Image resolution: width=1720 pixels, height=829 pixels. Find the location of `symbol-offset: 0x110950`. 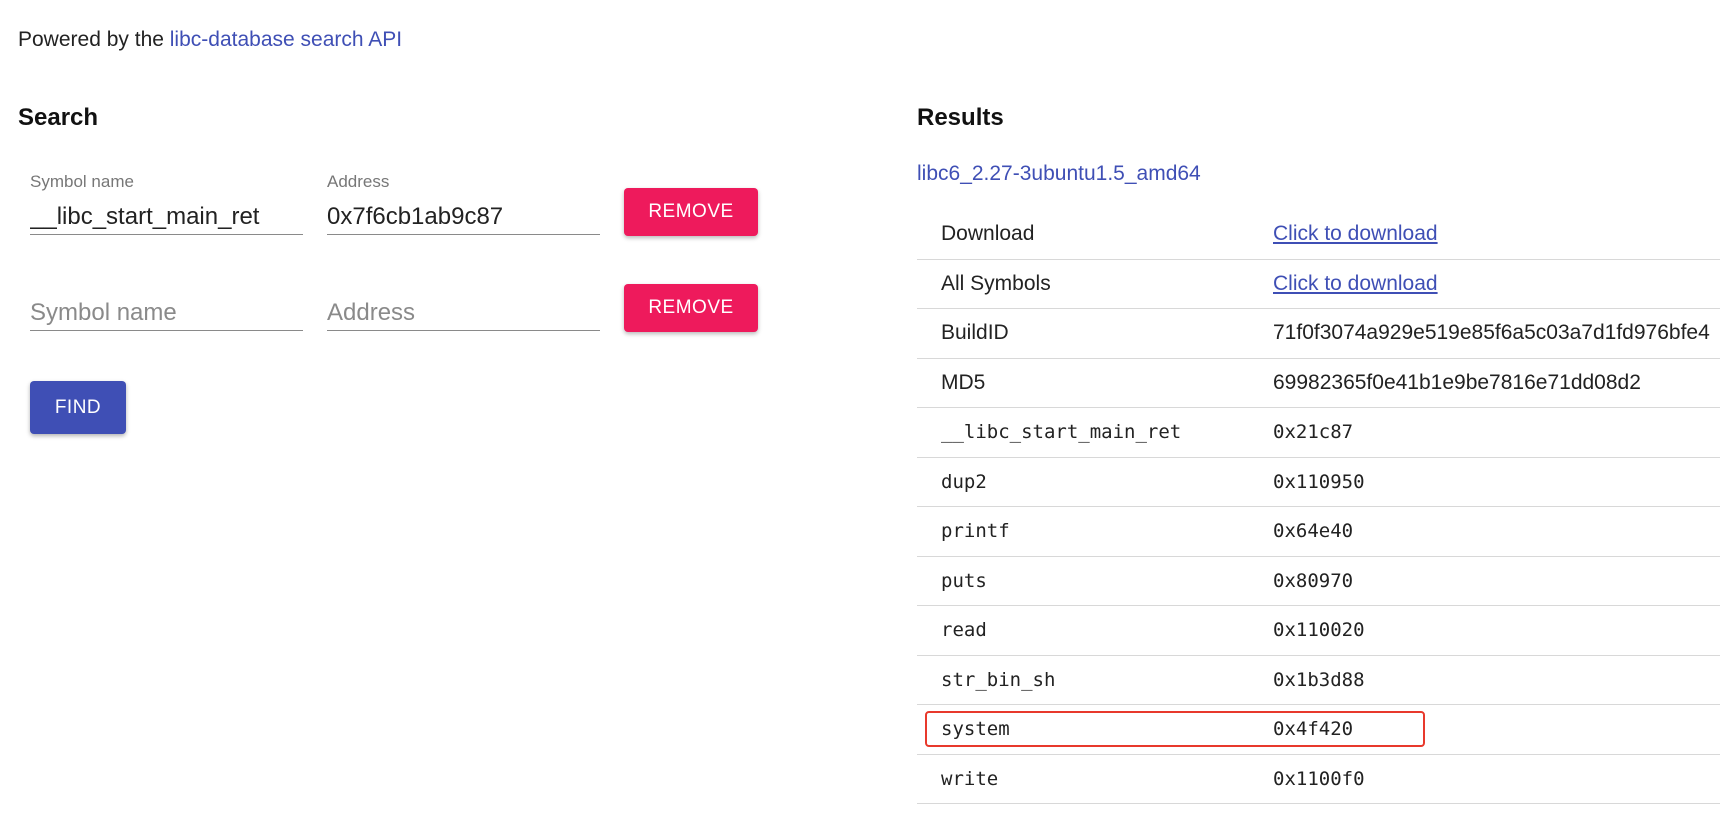

symbol-offset: 0x110950 is located at coordinates (1319, 481).